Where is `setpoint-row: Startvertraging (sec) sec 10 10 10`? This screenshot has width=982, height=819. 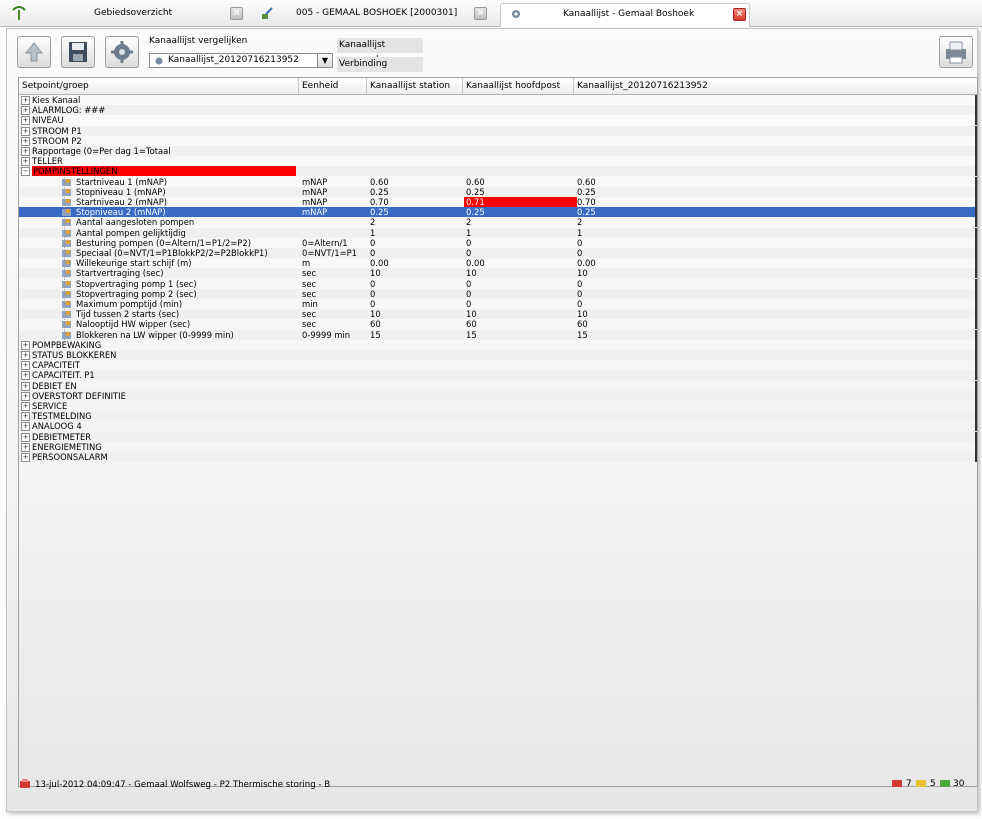 setpoint-row: Startvertraging (sec) sec 10 10 10 is located at coordinates (498, 273).